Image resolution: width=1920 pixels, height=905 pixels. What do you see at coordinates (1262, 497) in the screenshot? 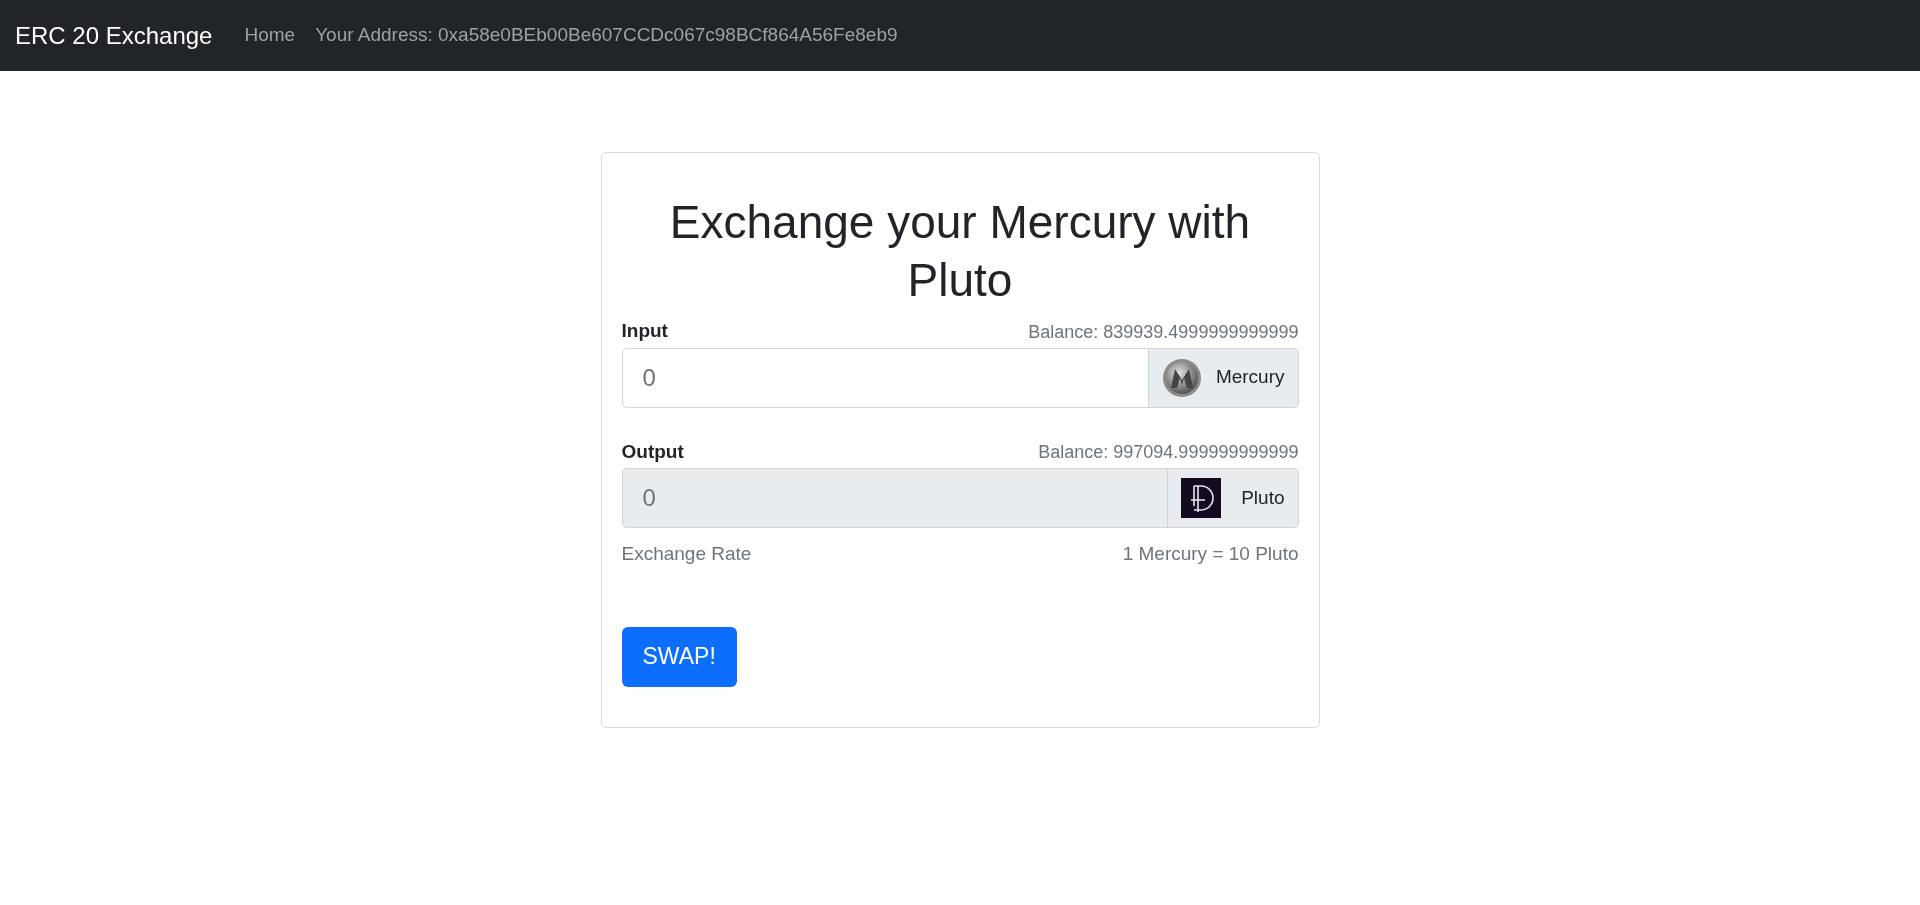
I see `token-name: Pluto` at bounding box center [1262, 497].